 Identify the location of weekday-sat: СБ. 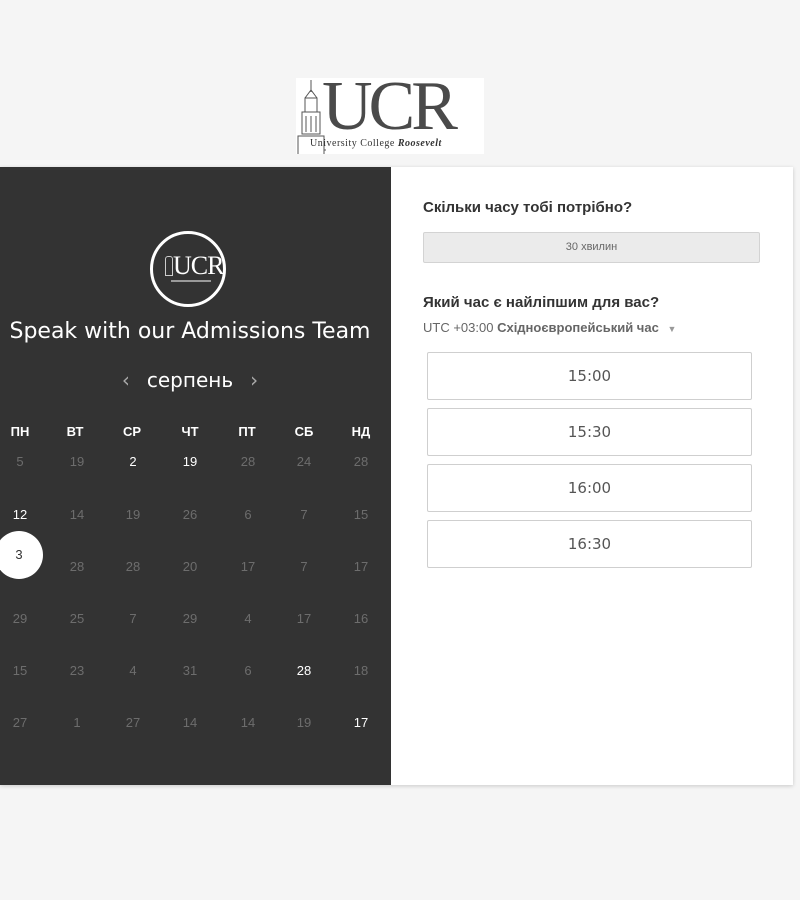
(304, 431).